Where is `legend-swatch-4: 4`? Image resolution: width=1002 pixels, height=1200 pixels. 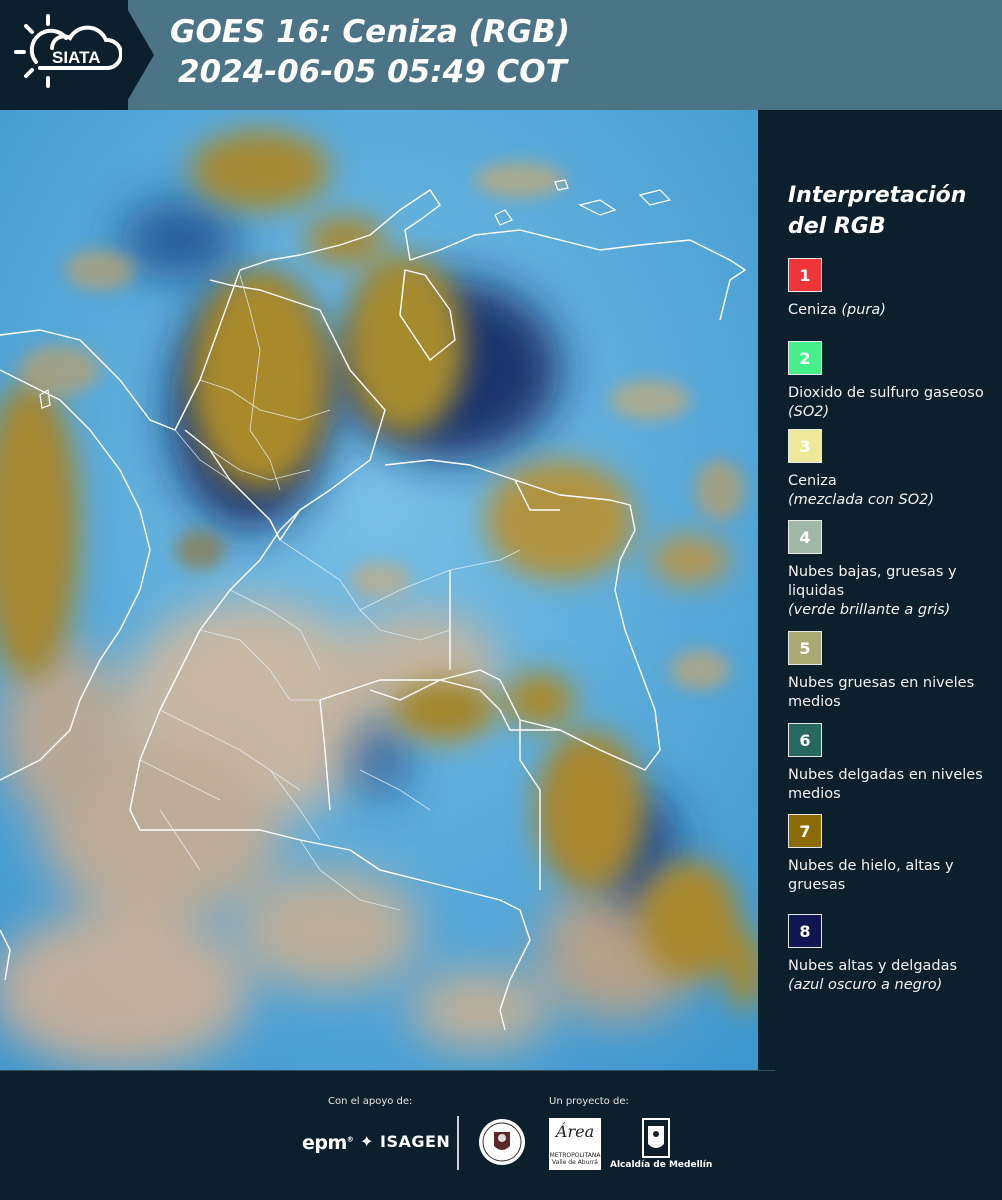
legend-swatch-4: 4 is located at coordinates (805, 537).